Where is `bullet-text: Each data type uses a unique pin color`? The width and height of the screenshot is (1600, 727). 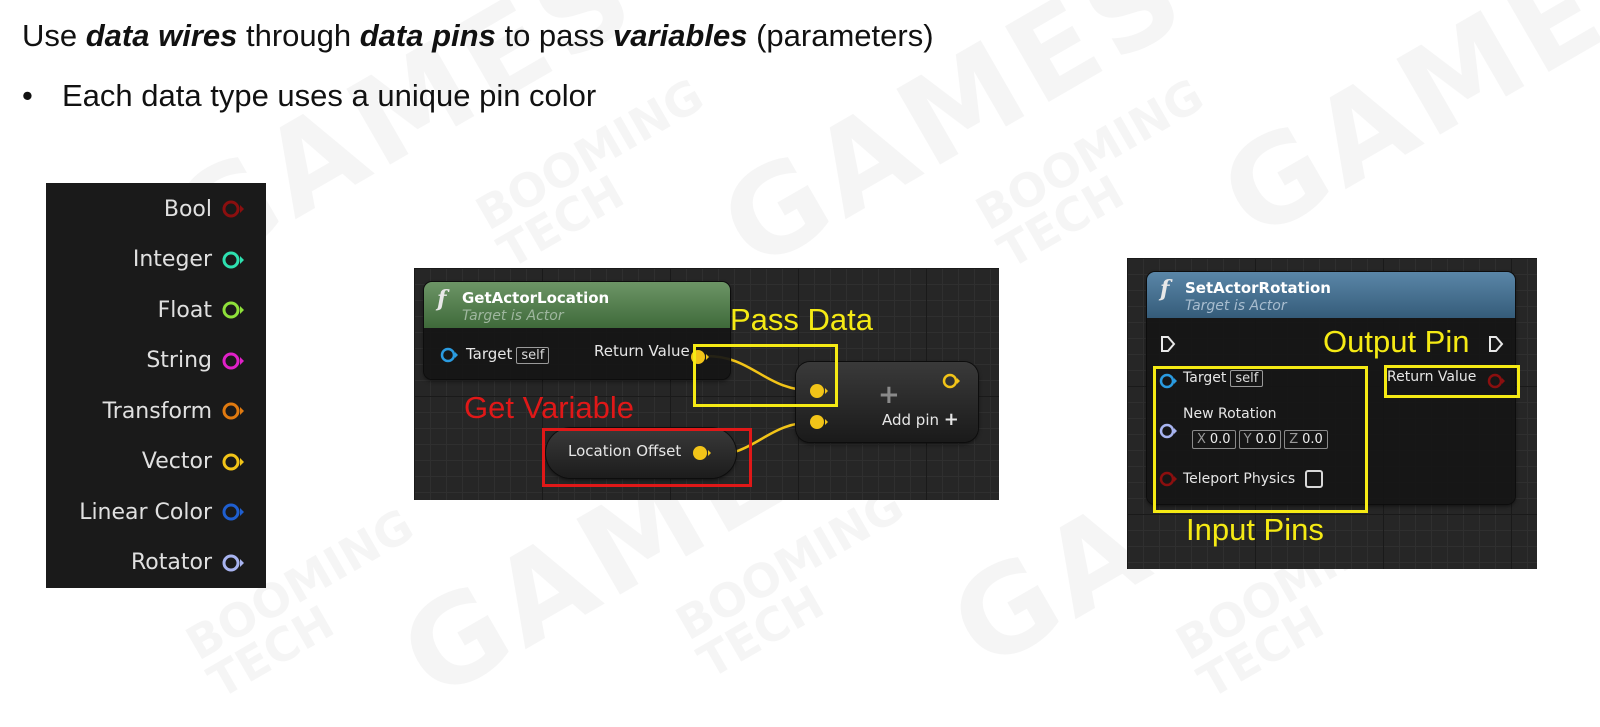 bullet-text: Each data type uses a unique pin color is located at coordinates (329, 95).